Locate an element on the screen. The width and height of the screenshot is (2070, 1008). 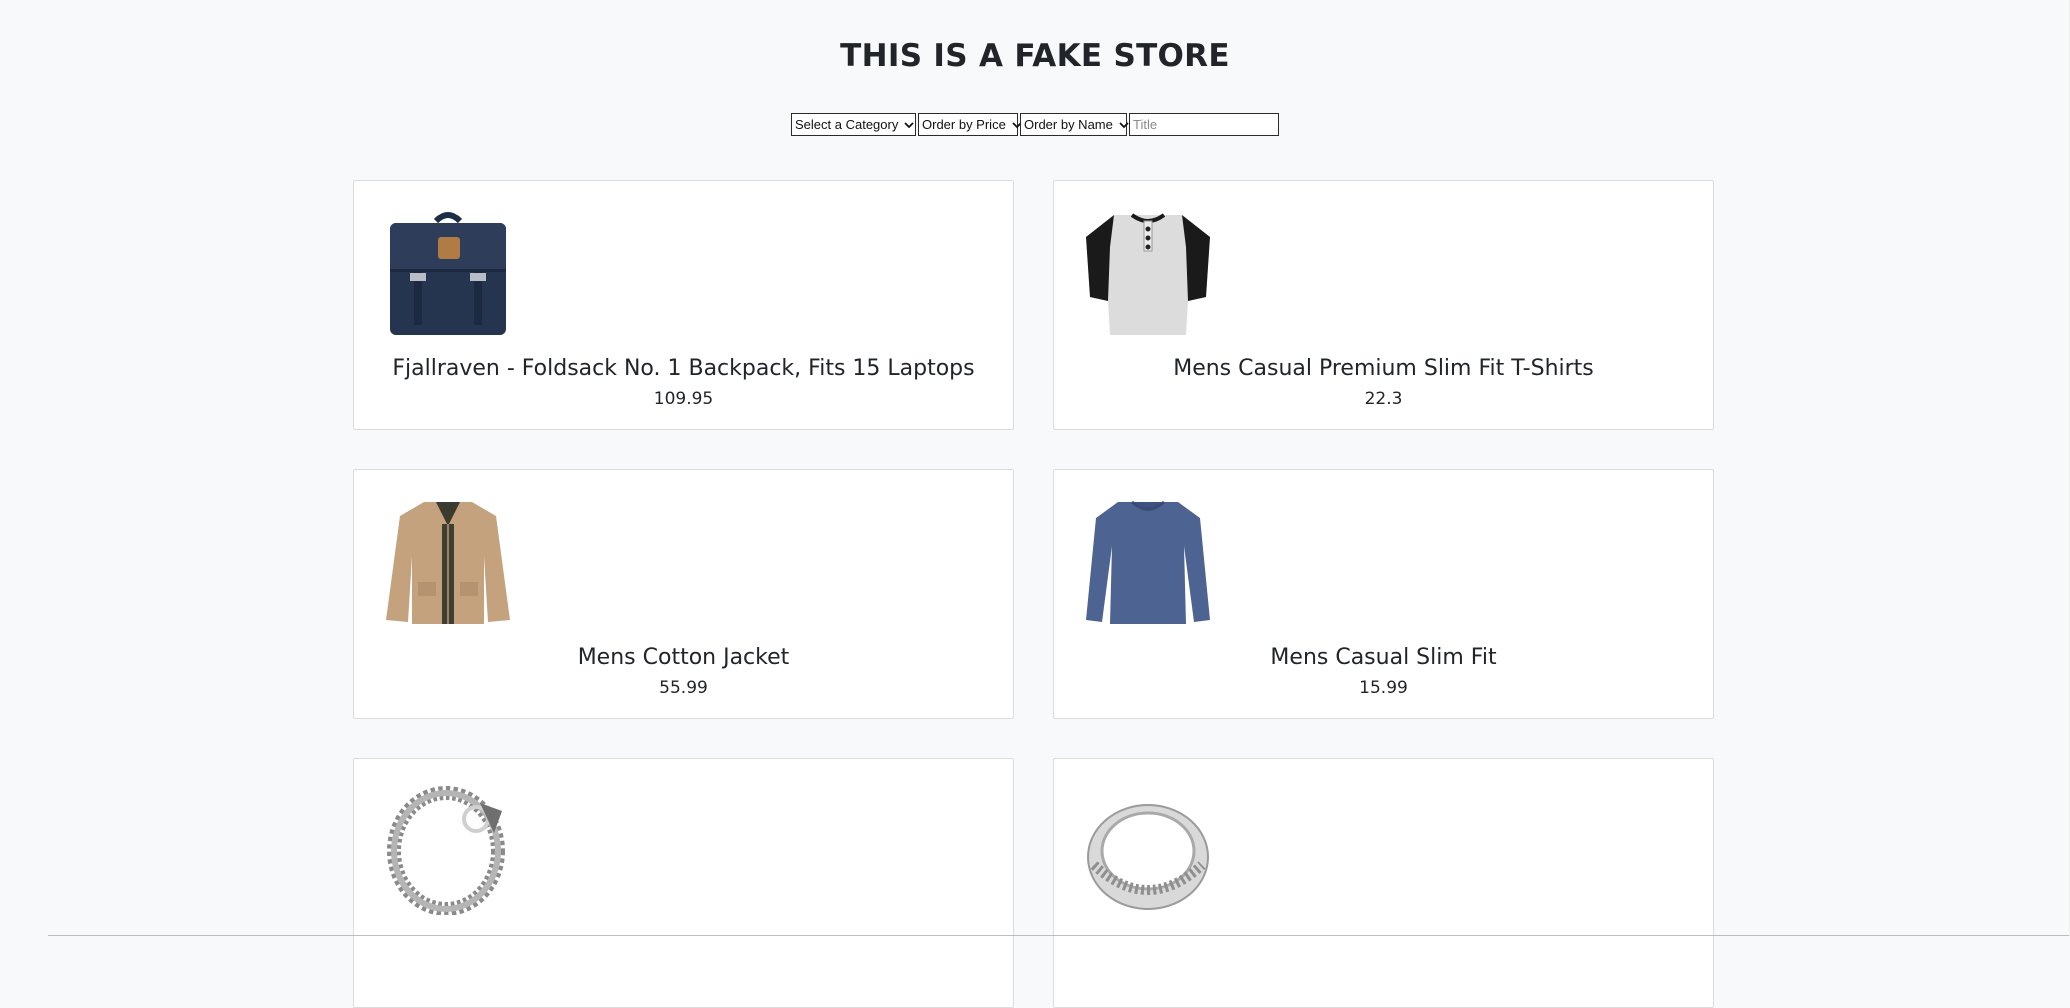
category-select: Select a Category is located at coordinates (853, 124).